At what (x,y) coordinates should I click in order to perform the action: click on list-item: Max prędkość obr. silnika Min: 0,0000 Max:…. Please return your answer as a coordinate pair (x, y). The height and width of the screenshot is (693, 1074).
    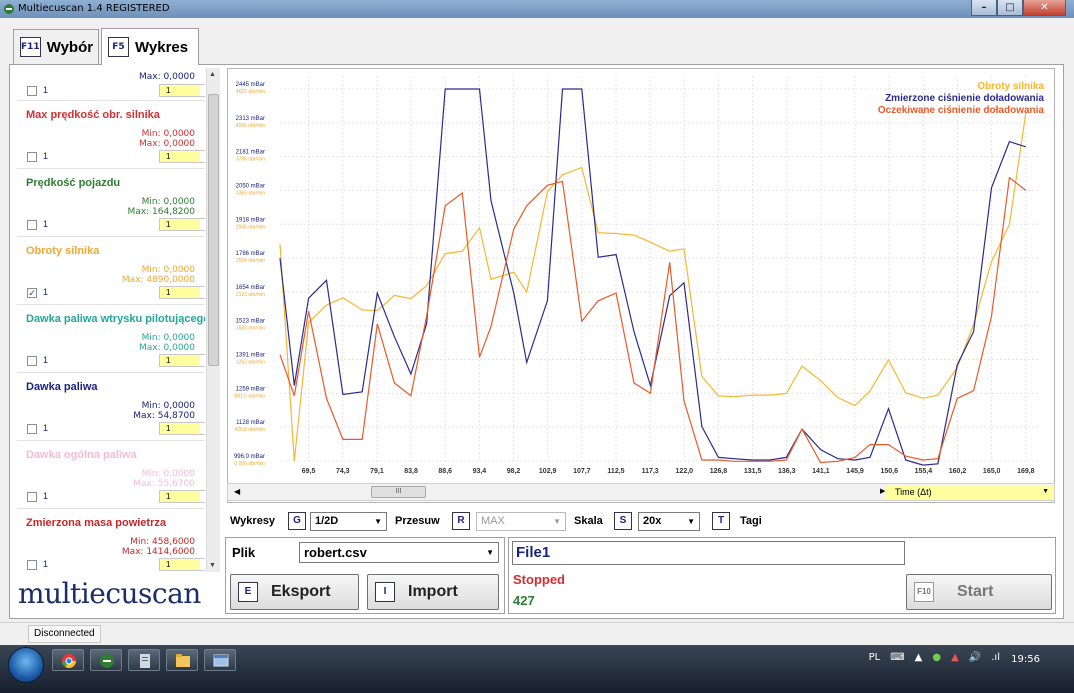
    Looking at the image, I should click on (111, 135).